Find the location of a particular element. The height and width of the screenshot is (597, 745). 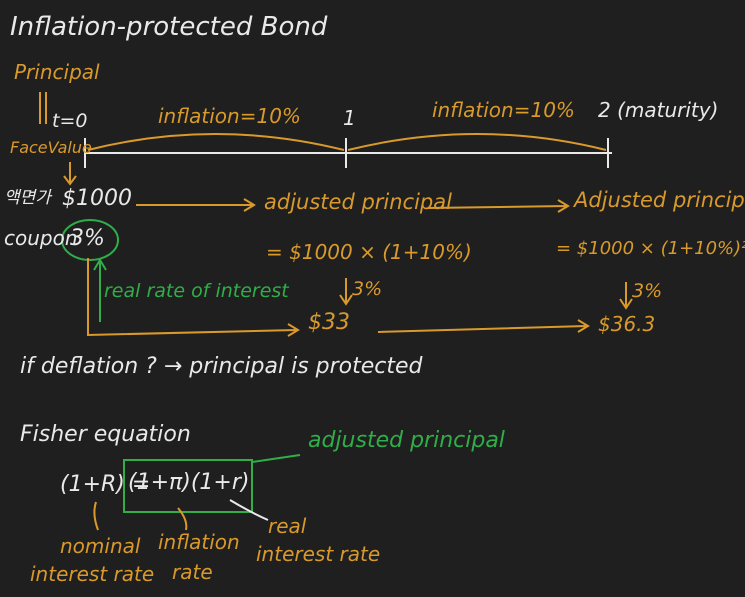

adjusted-principal-calc-2: = $1000 × (1+10%)² is located at coordinates (650, 248).